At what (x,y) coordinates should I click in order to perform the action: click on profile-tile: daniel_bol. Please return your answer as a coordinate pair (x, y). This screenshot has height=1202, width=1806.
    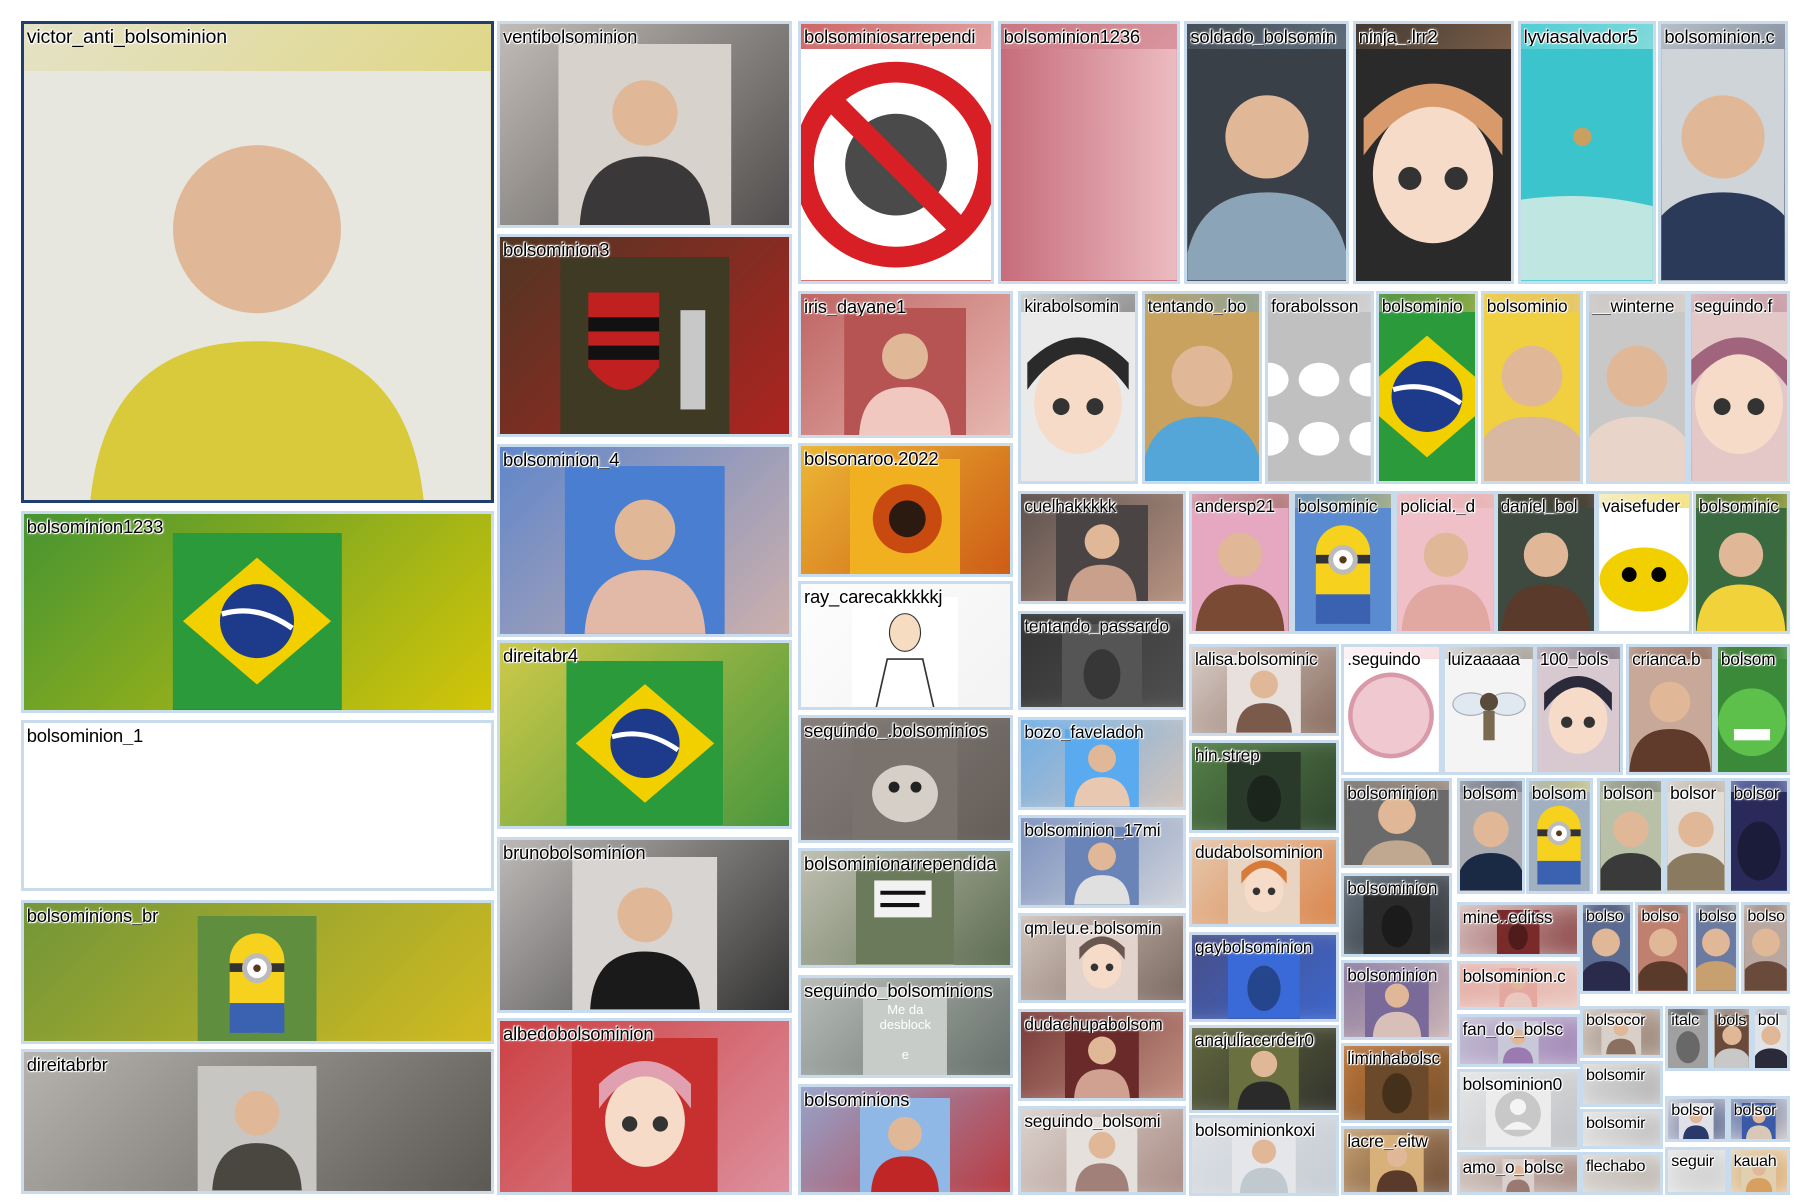
    Looking at the image, I should click on (1546, 563).